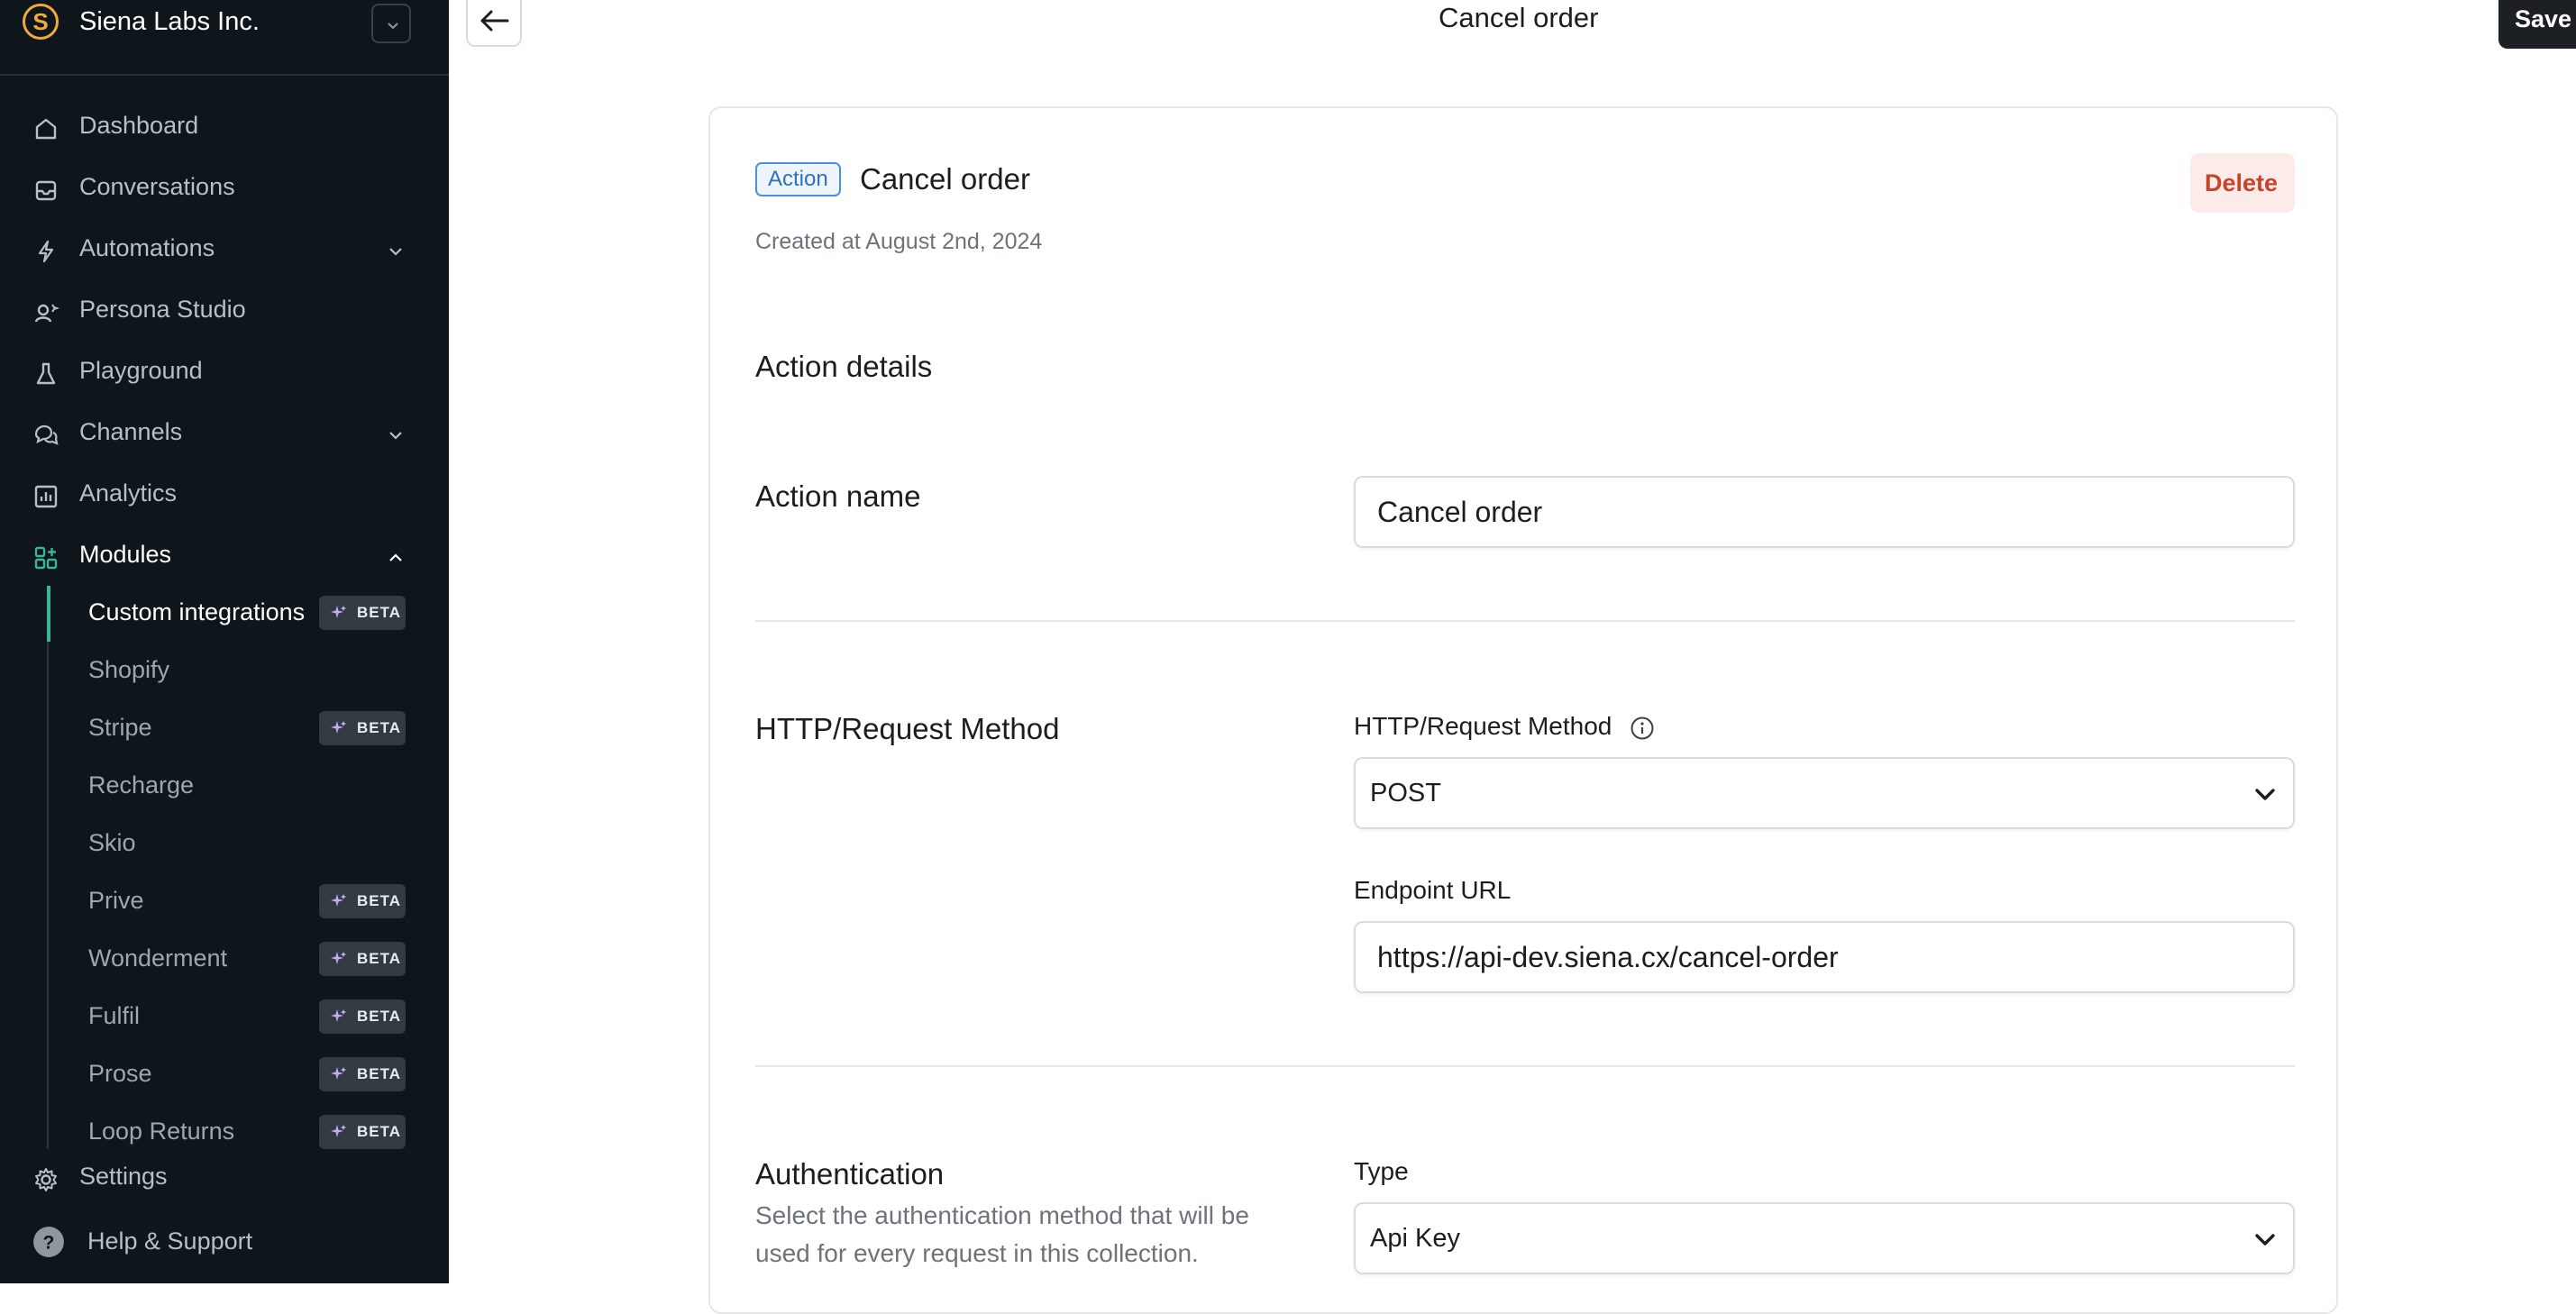  What do you see at coordinates (161, 1131) in the screenshot?
I see `module-label: Loop Returns` at bounding box center [161, 1131].